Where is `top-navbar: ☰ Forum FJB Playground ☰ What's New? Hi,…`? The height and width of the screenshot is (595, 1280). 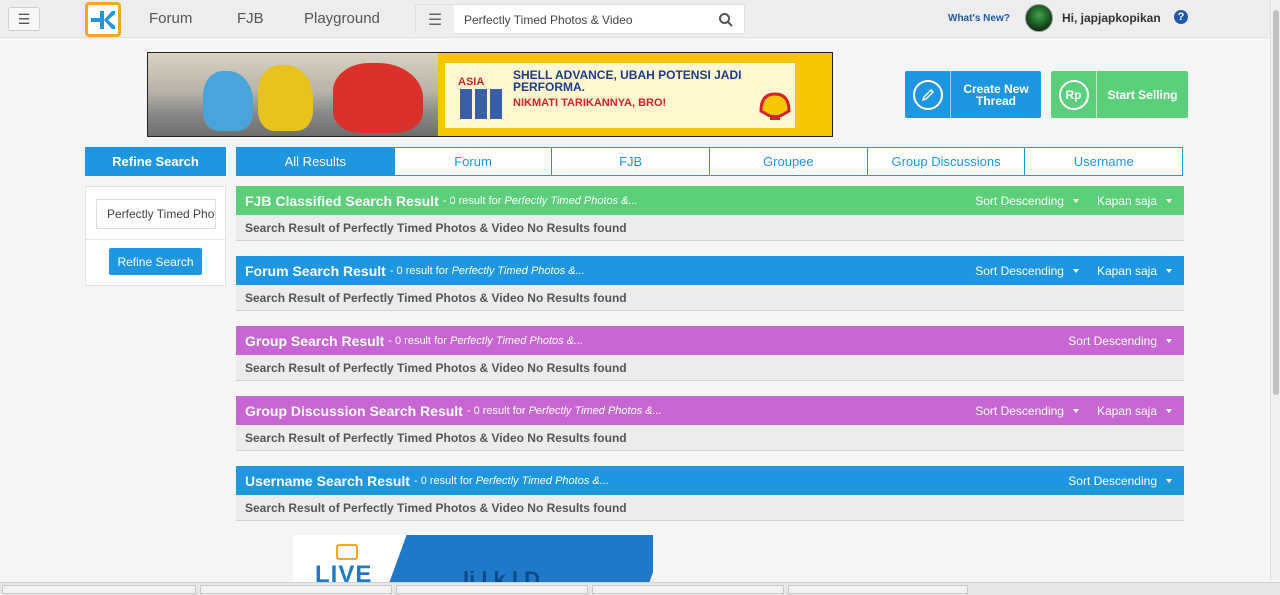 top-navbar: ☰ Forum FJB Playground ☰ What's New? Hi,… is located at coordinates (635, 19).